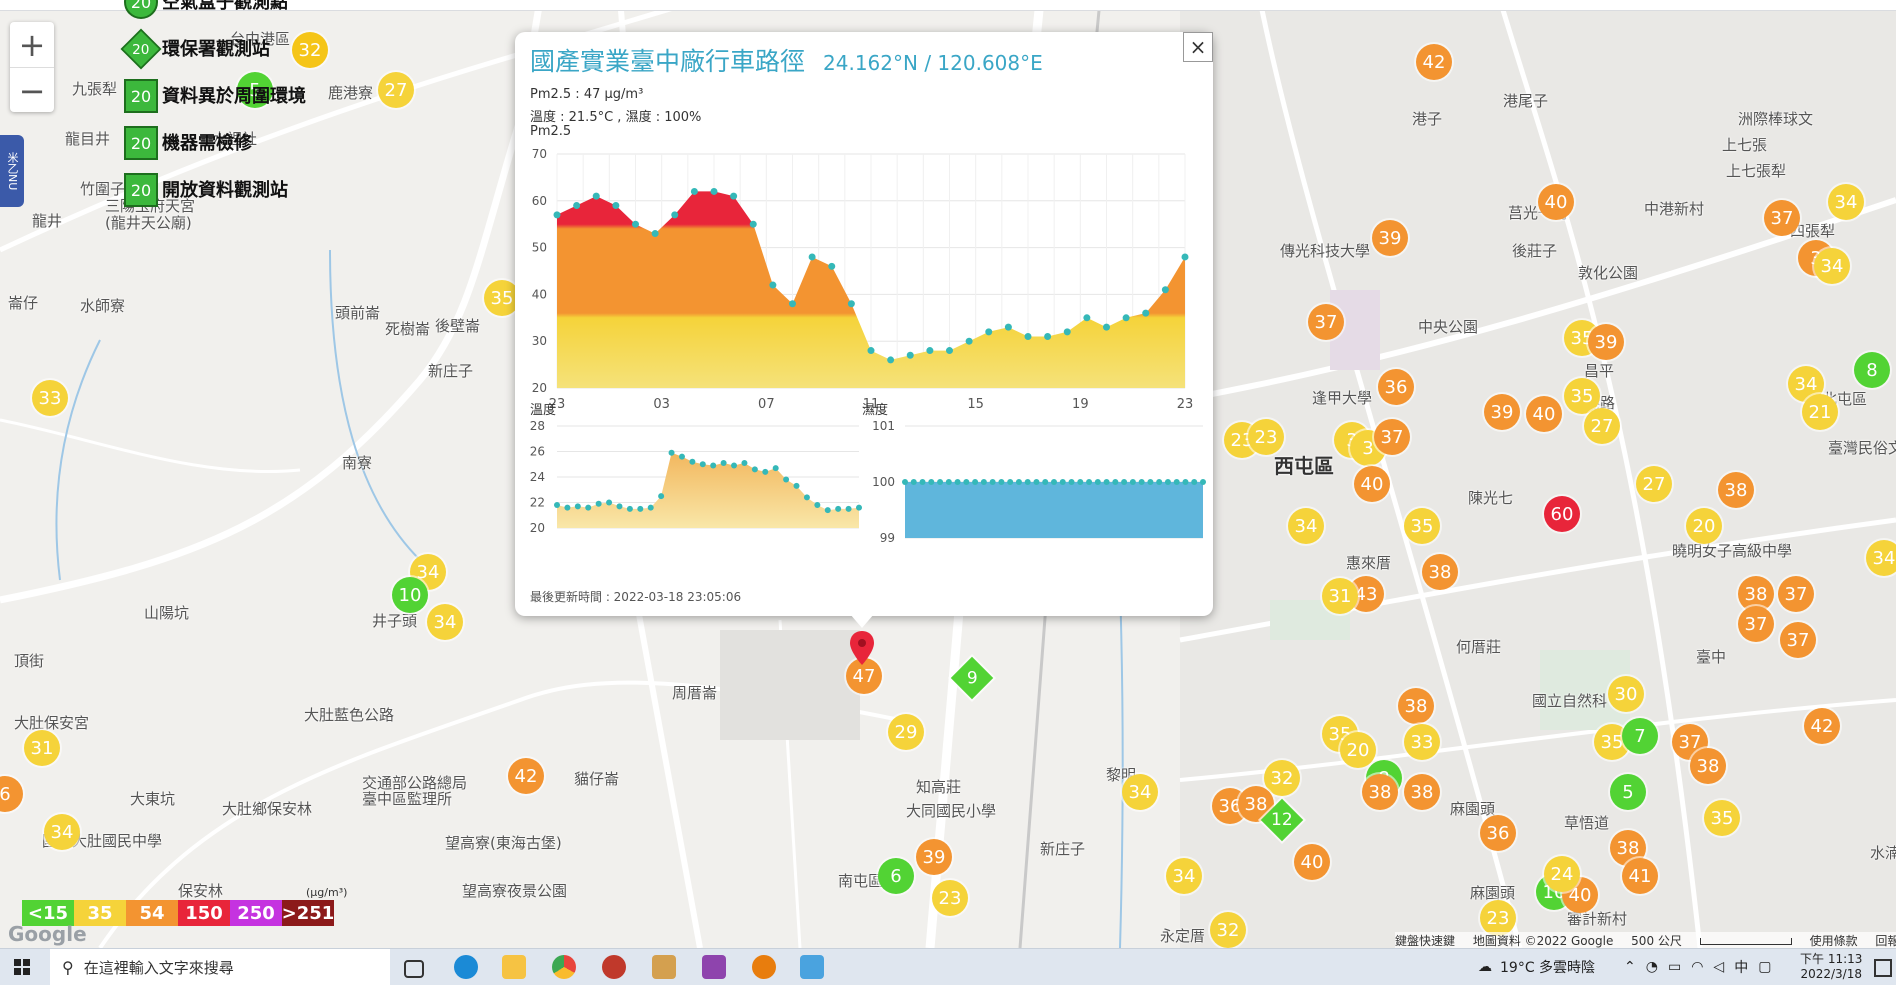  What do you see at coordinates (896, 876) in the screenshot?
I see `sensor-marker: 6` at bounding box center [896, 876].